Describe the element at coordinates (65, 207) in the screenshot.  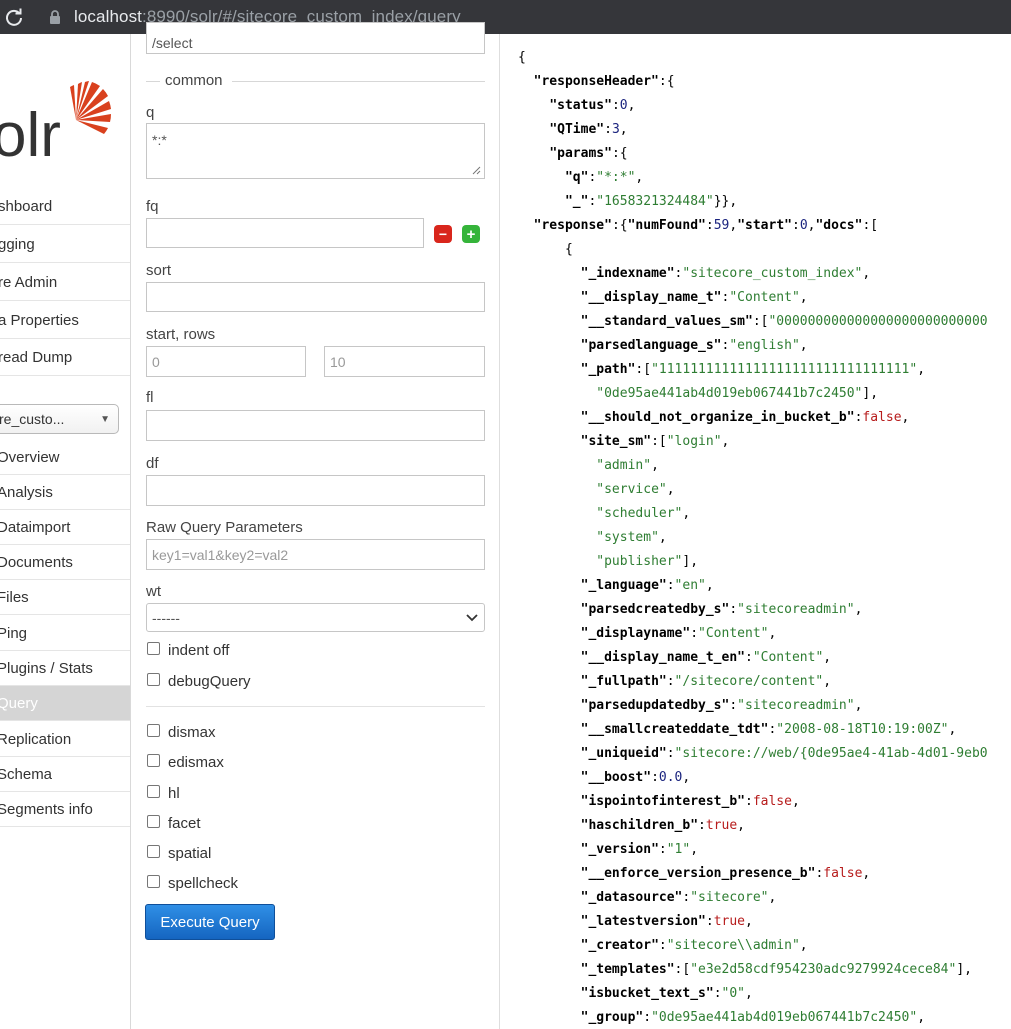
I see `nav-dashboard: shboard` at that location.